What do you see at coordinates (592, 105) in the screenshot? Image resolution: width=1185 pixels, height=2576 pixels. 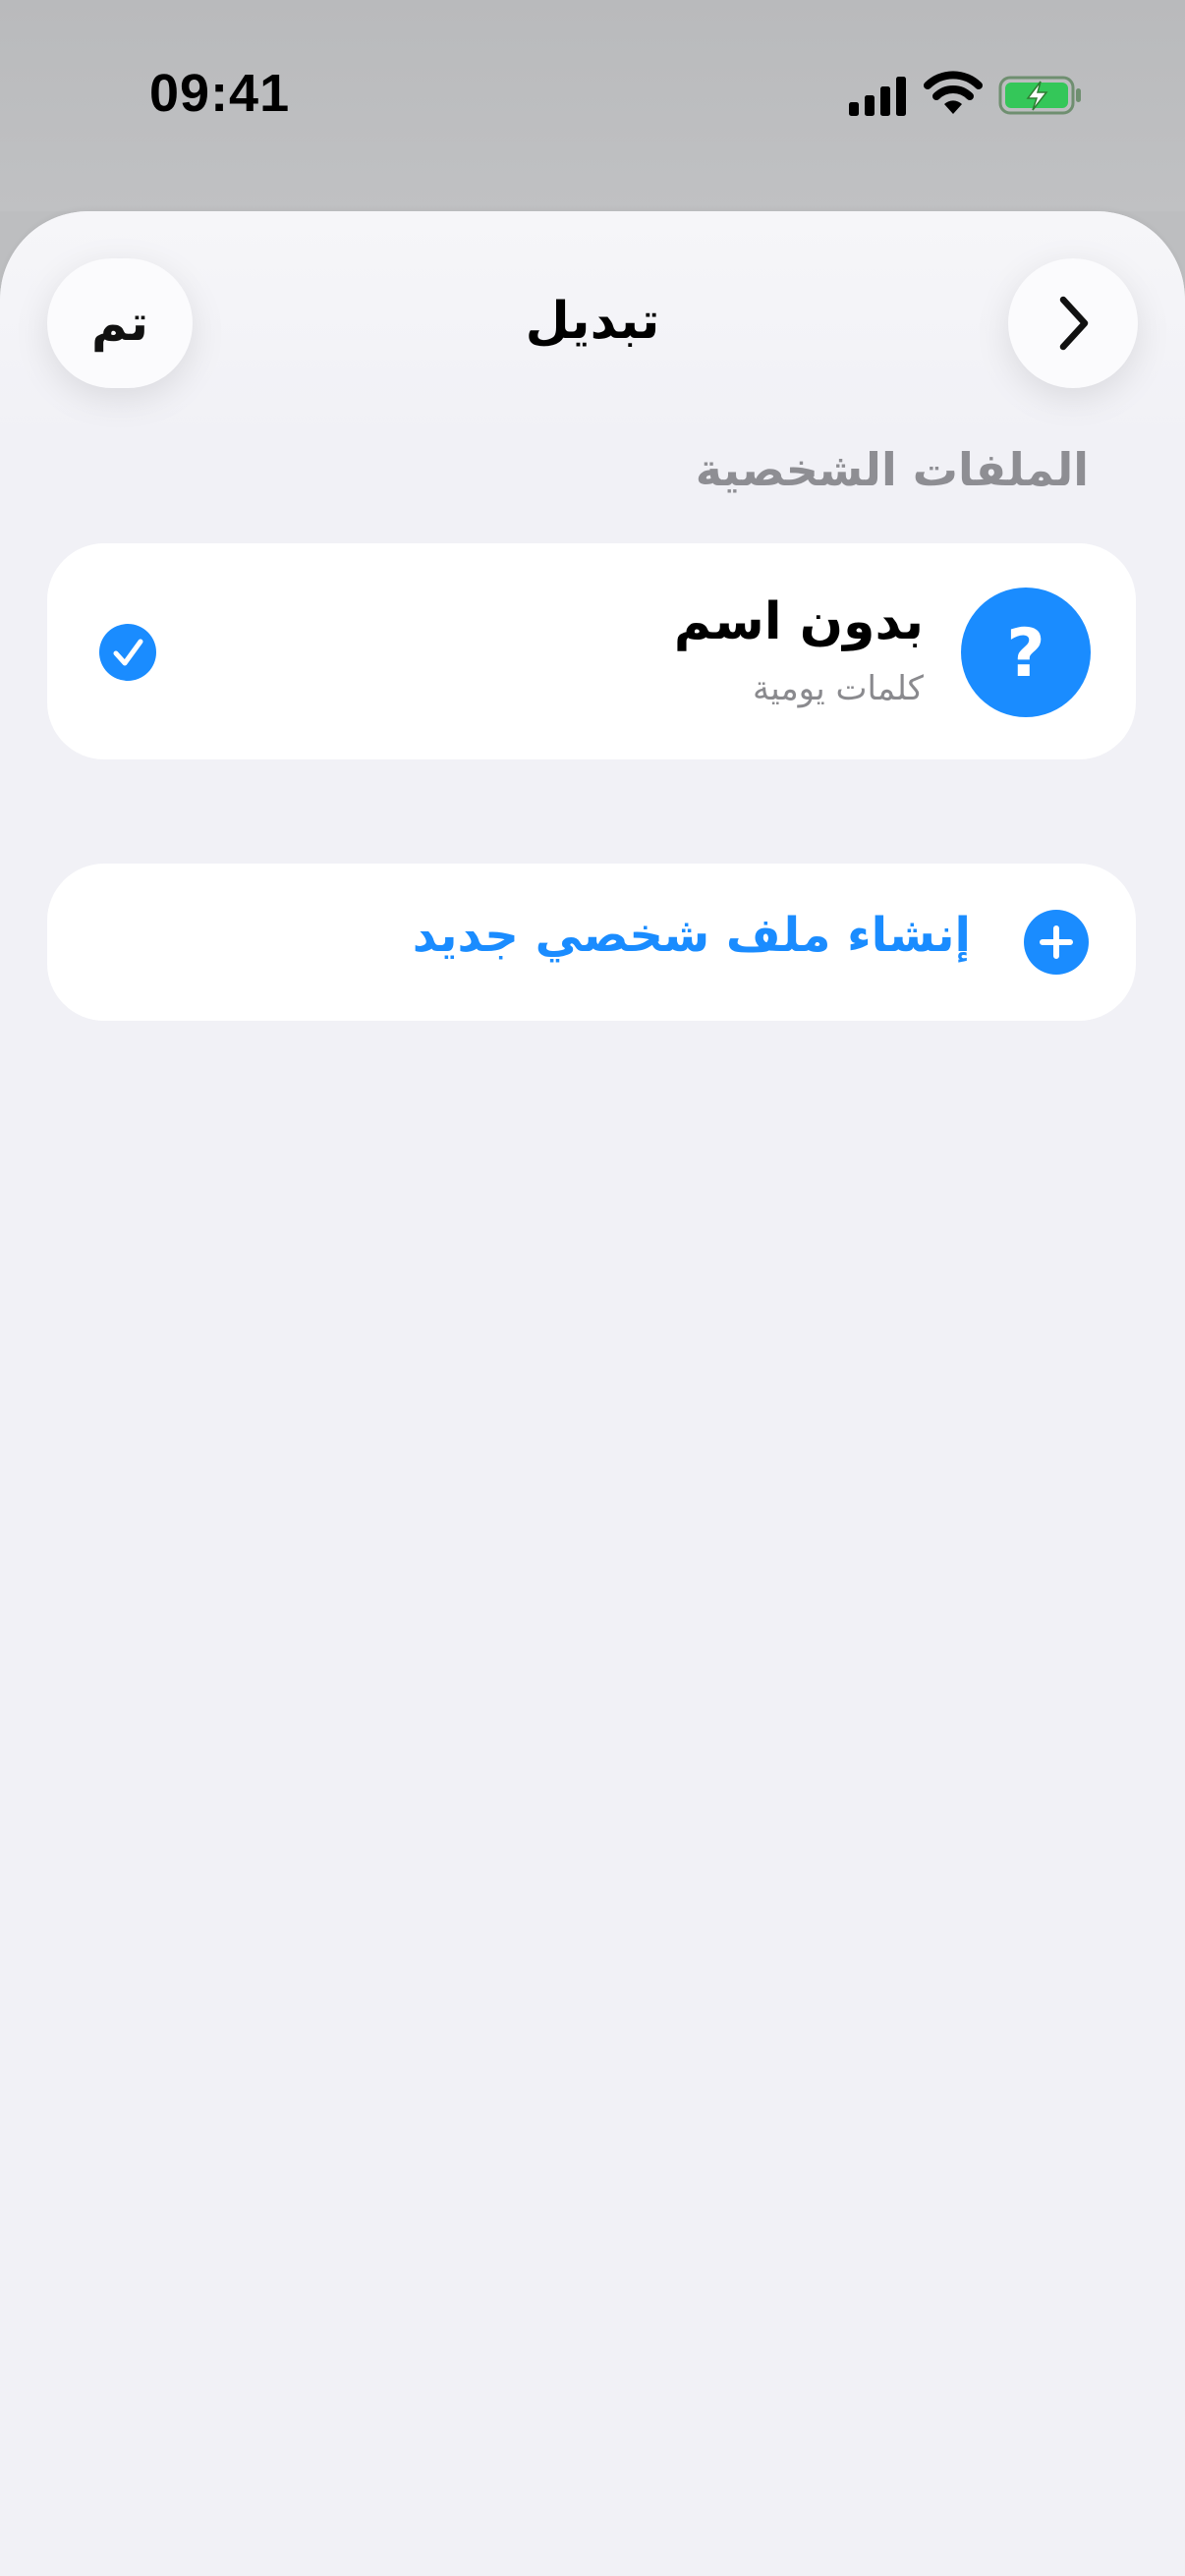 I see `status-bar: 09:41` at bounding box center [592, 105].